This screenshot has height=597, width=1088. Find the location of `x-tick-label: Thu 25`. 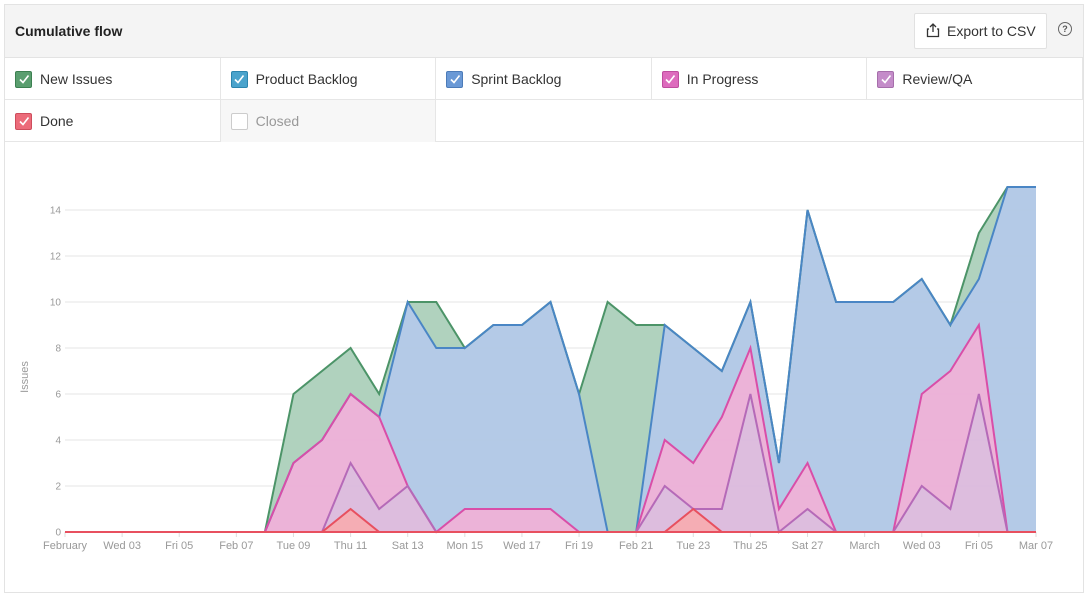

x-tick-label: Thu 25 is located at coordinates (750, 546).